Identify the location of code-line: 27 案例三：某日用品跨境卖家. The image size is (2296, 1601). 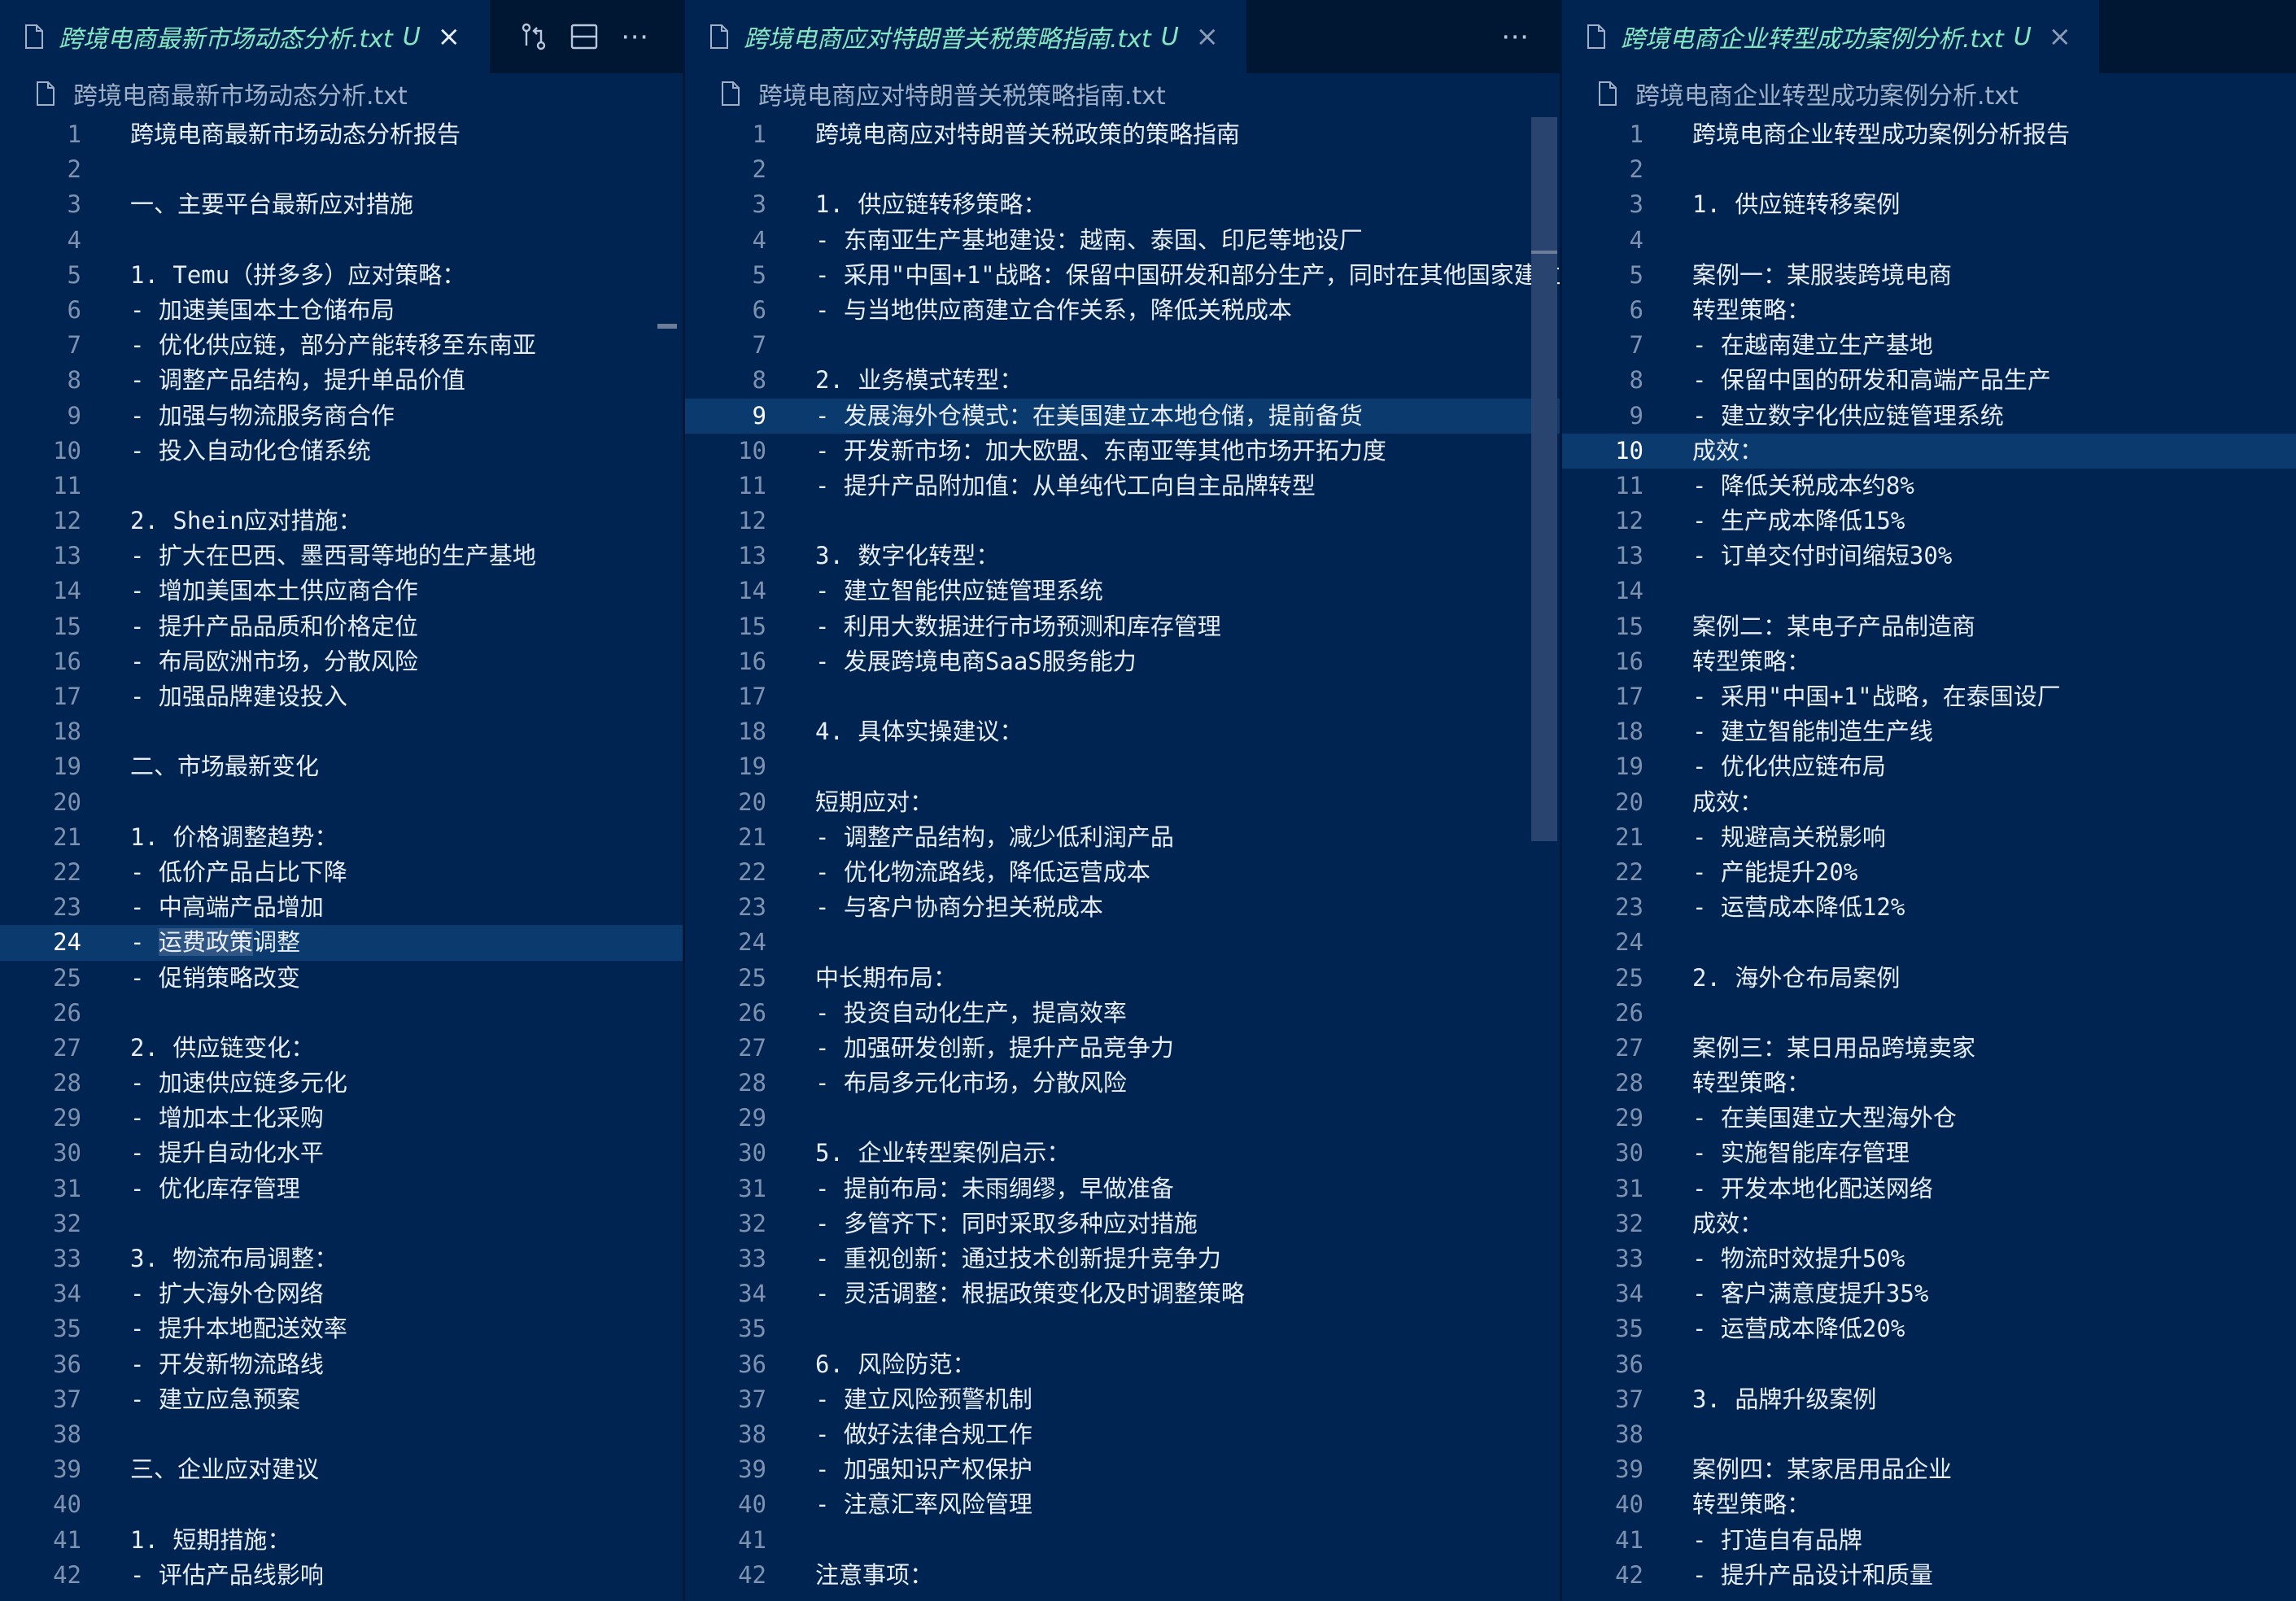
(1929, 1048).